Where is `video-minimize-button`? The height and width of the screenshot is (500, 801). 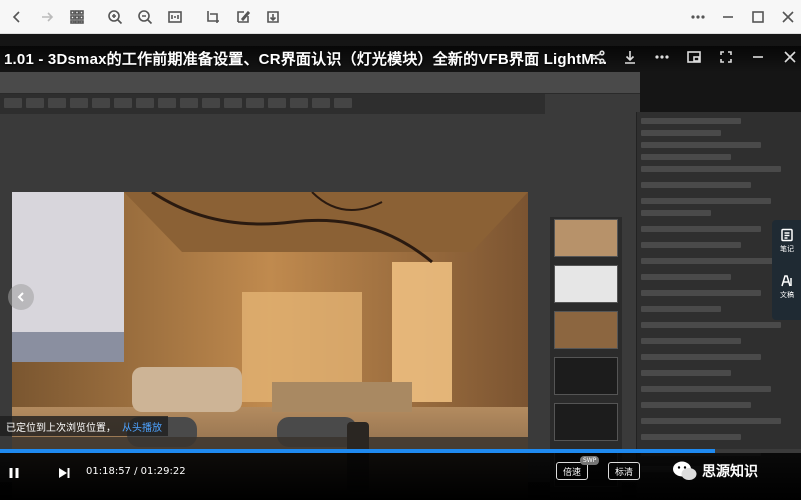 video-minimize-button is located at coordinates (758, 57).